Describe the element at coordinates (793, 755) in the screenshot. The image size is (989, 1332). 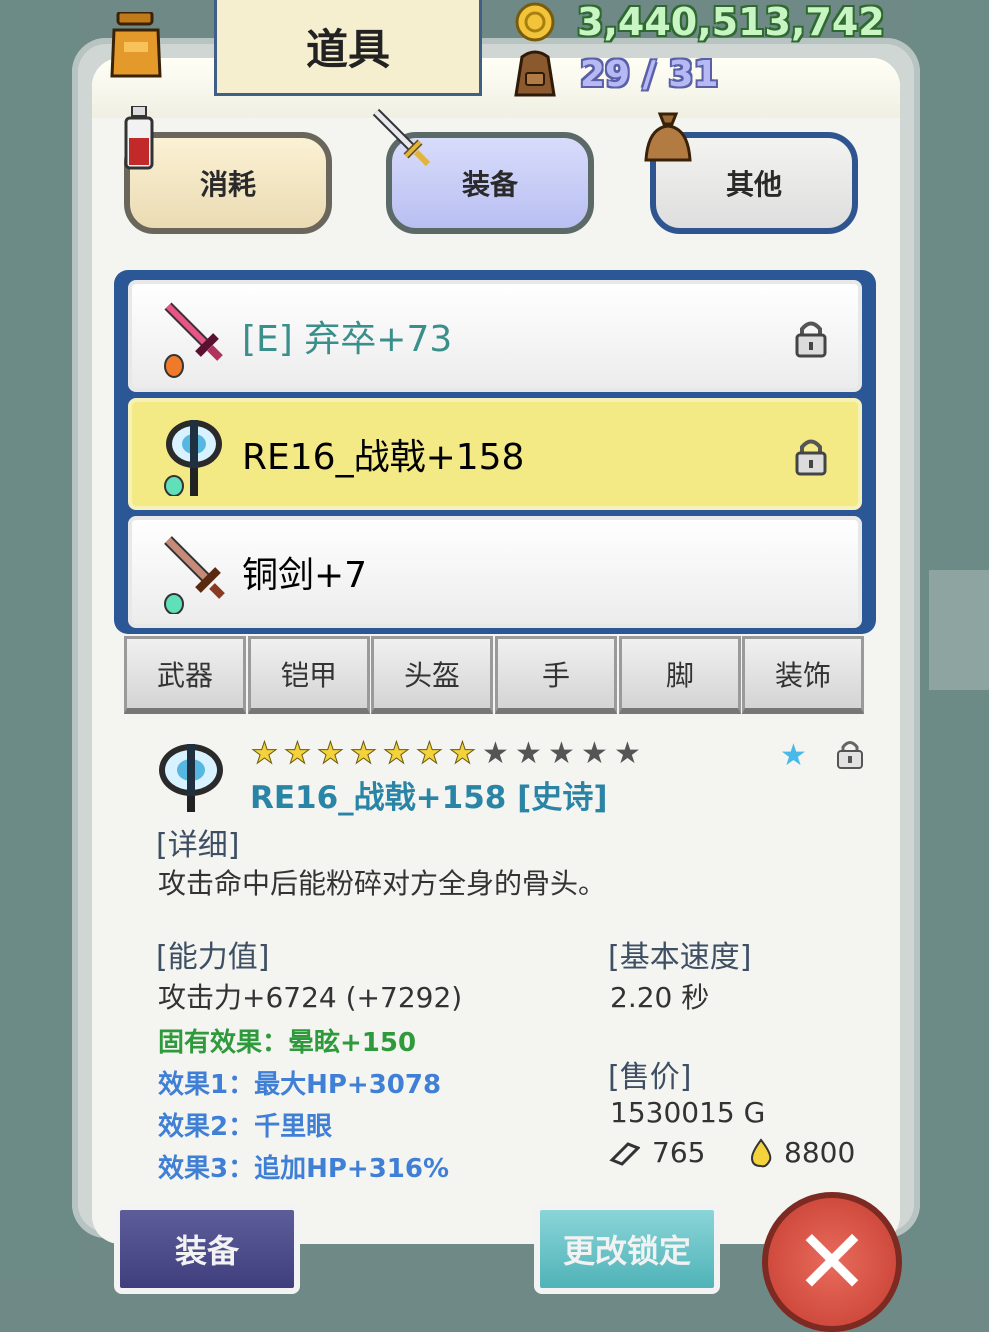
I see `favorite-star-icon: ★` at that location.